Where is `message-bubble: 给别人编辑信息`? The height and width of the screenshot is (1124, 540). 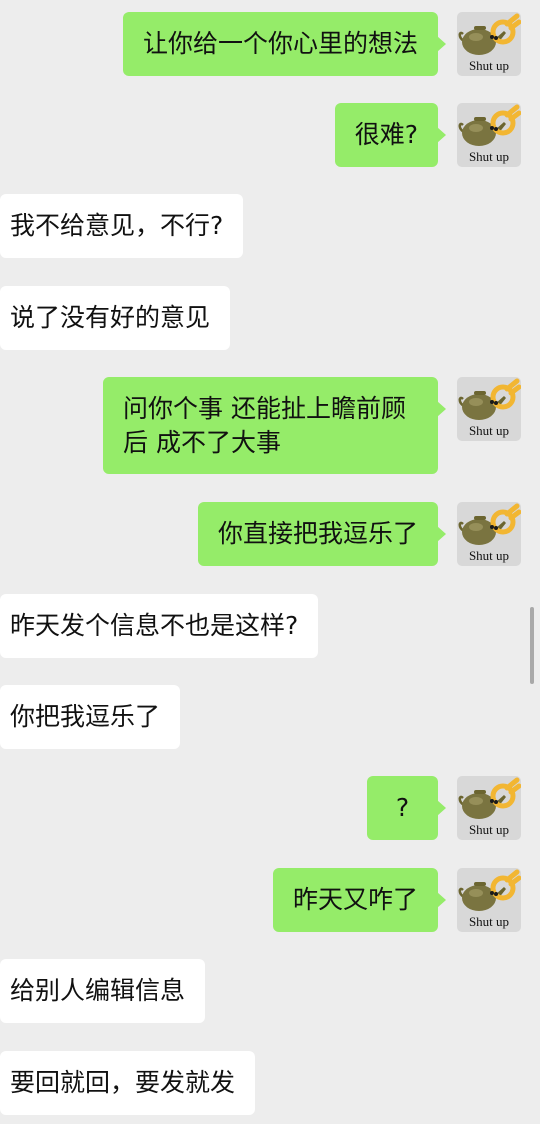
message-bubble: 给别人编辑信息 is located at coordinates (103, 991).